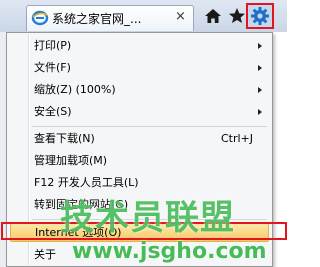 The image size is (320, 267). I want to click on menu-item-safety: 安全(S), so click(139, 112).